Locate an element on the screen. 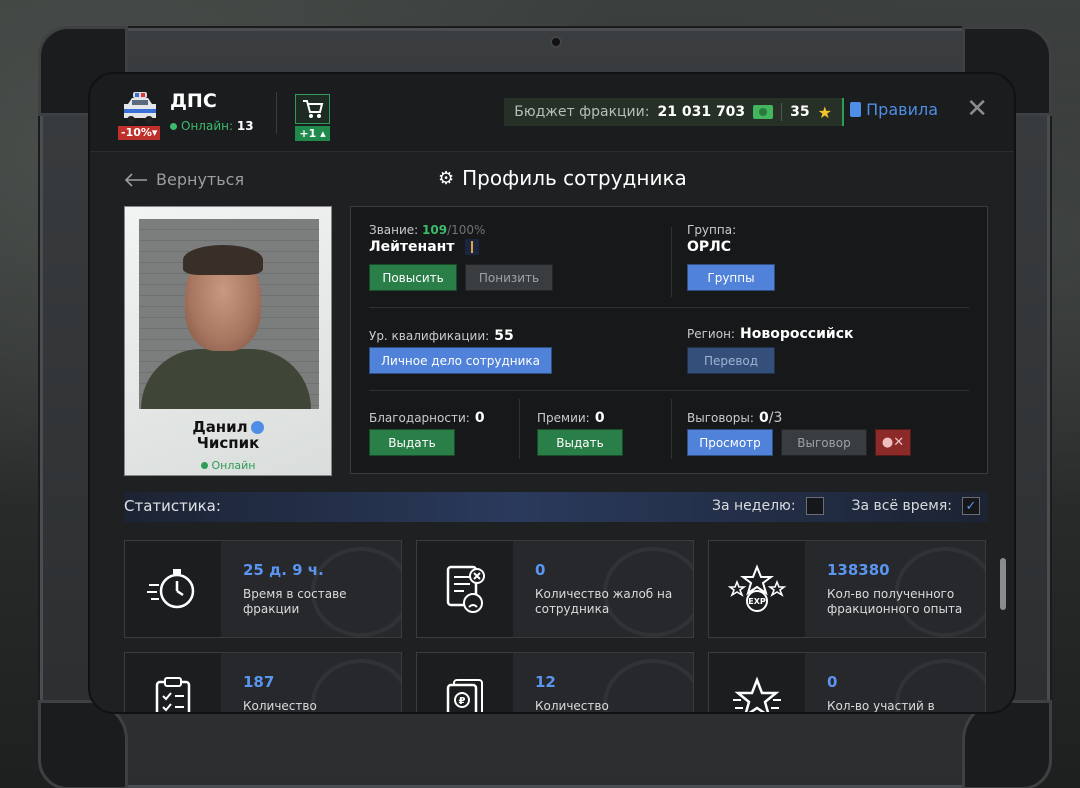  group-name: ОРЛС is located at coordinates (709, 247).